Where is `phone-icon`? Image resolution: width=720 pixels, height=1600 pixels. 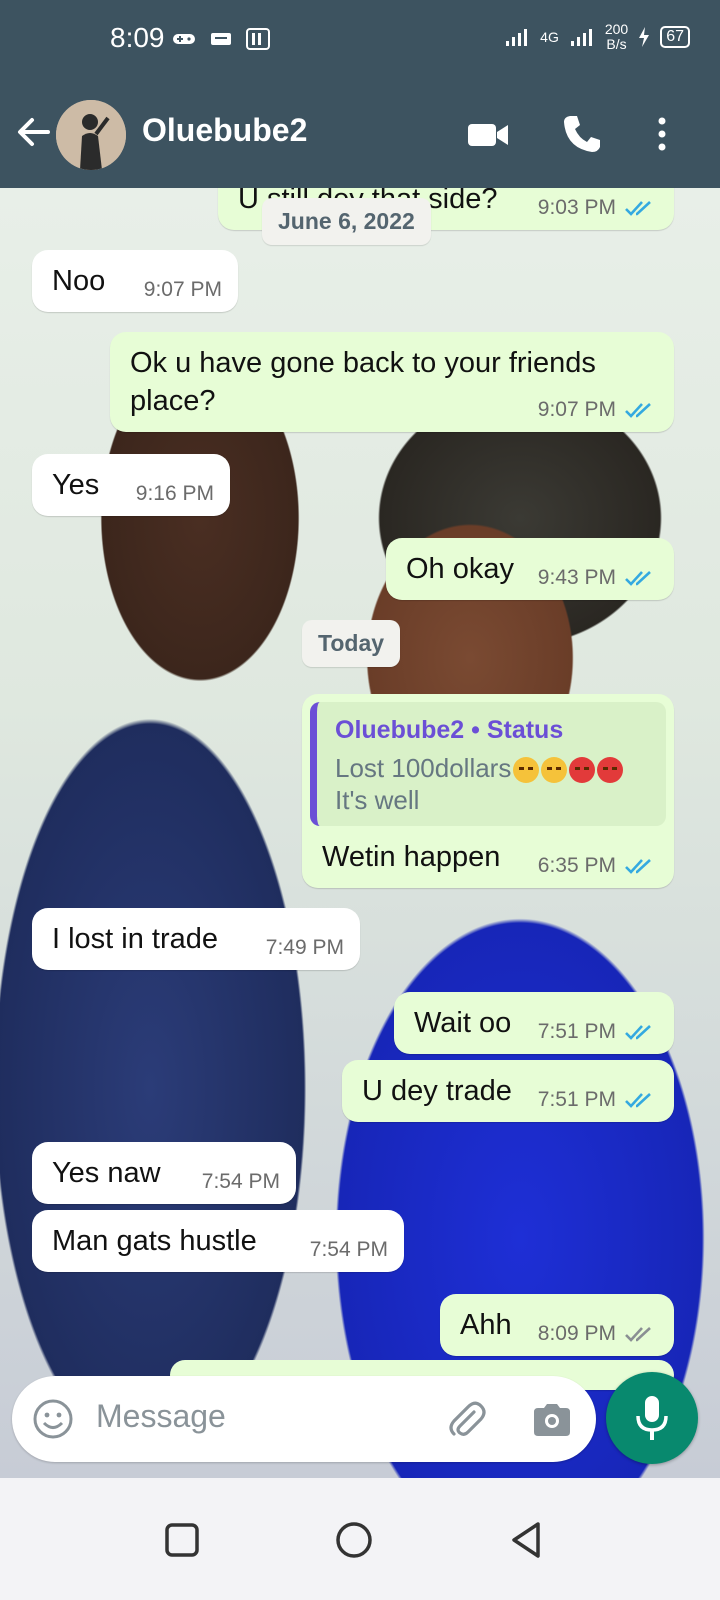
phone-icon is located at coordinates (582, 134).